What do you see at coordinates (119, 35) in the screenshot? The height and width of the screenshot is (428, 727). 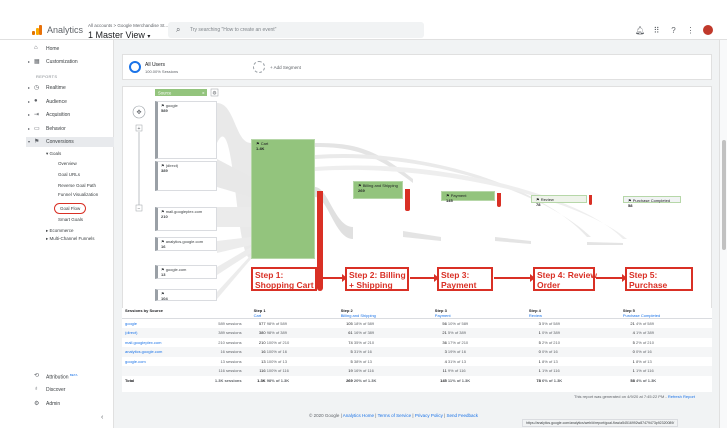 I see `view-selector: 1 Master View ▾` at bounding box center [119, 35].